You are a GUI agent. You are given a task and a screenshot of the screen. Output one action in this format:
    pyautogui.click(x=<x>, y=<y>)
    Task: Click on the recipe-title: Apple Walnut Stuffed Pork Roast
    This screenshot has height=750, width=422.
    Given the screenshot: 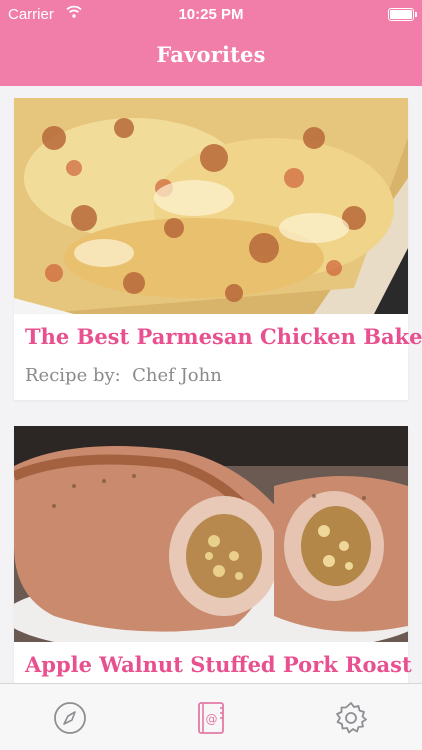 What is the action you would take?
    pyautogui.click(x=218, y=664)
    